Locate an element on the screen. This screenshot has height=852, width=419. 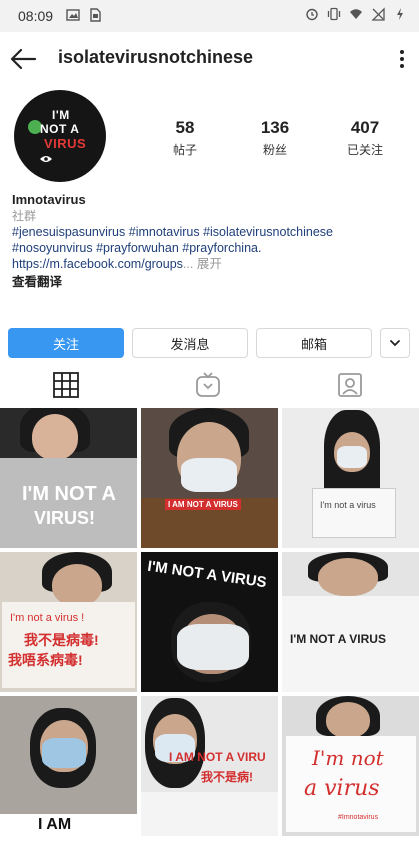
email-button: 邮箱 is located at coordinates (314, 343).